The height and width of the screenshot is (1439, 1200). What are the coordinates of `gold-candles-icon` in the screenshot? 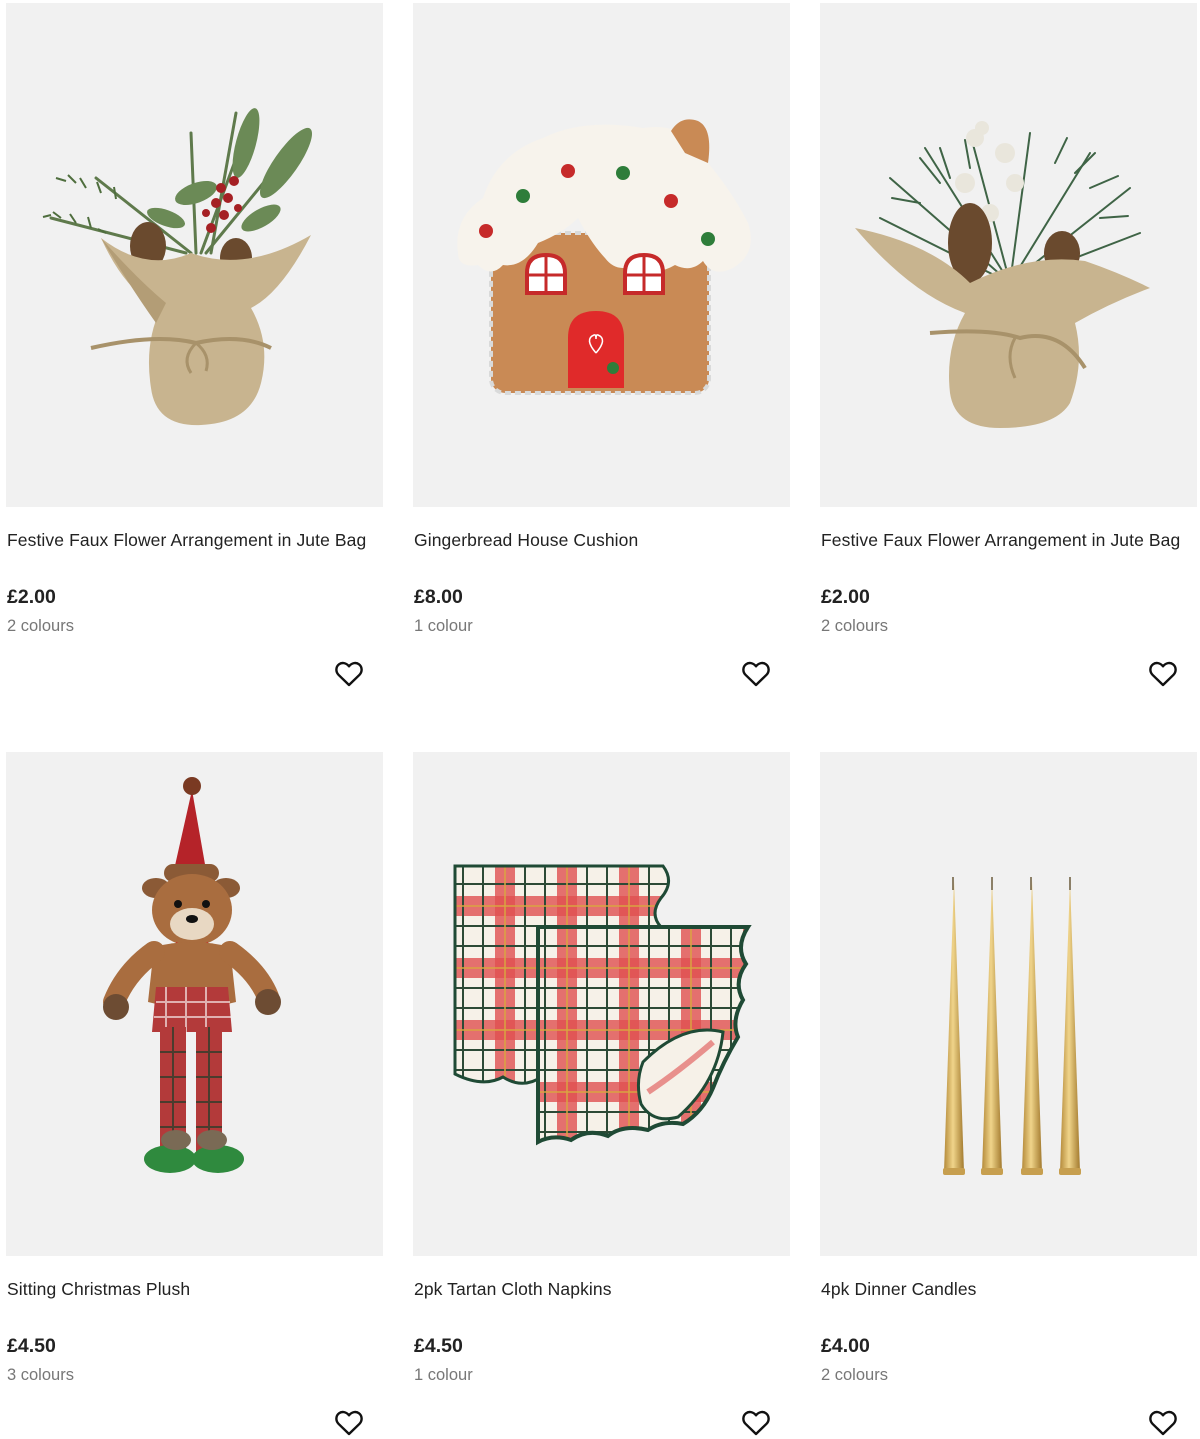 It's located at (1012, 1026).